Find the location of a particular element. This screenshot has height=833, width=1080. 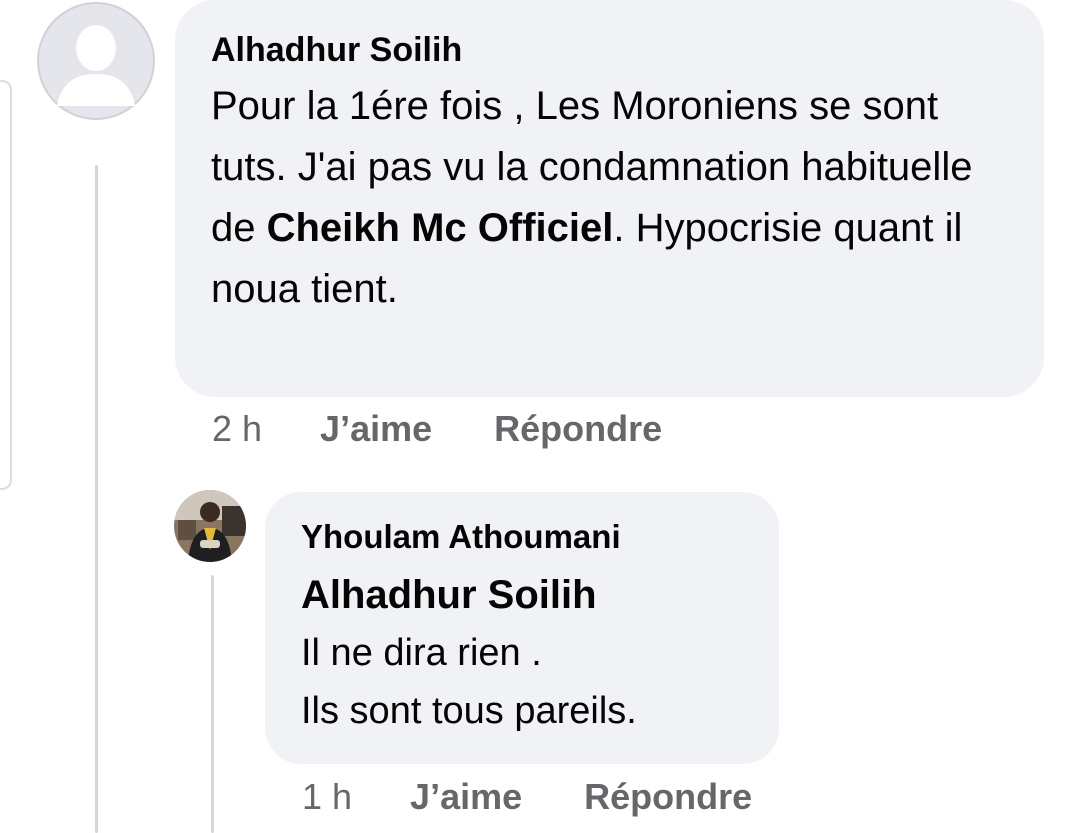

left-panel-border is located at coordinates (6, 285).